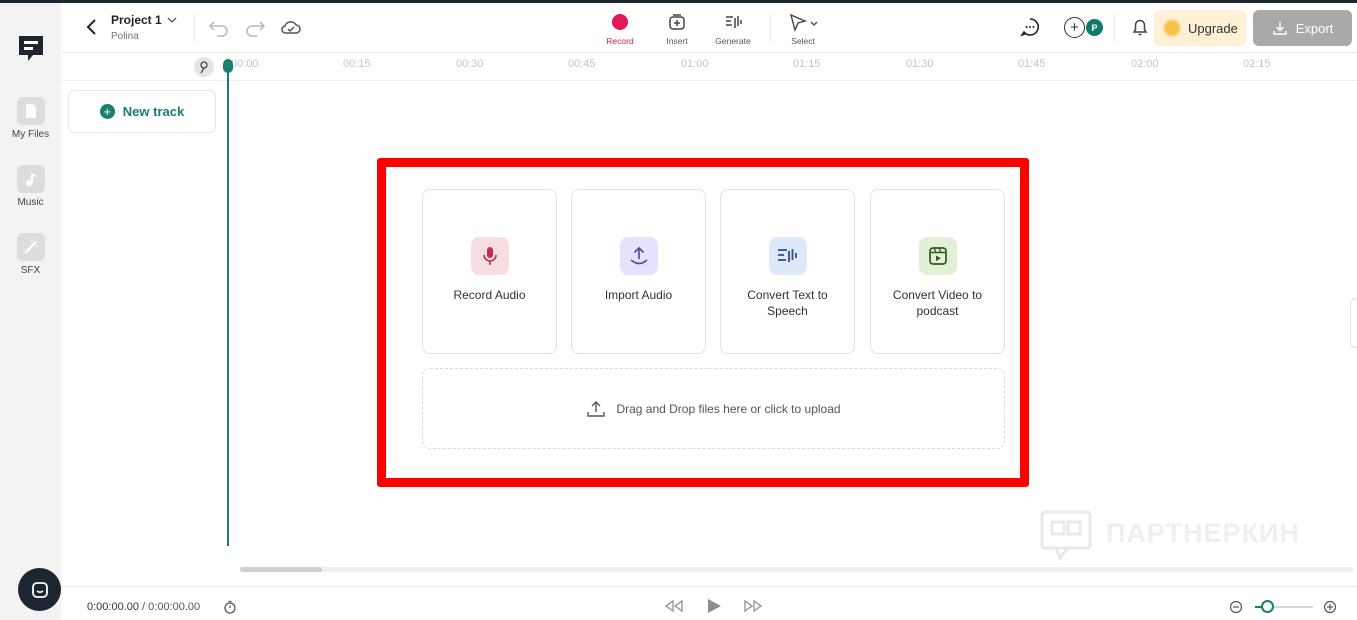 The height and width of the screenshot is (620, 1357). I want to click on generate-icon, so click(733, 22).